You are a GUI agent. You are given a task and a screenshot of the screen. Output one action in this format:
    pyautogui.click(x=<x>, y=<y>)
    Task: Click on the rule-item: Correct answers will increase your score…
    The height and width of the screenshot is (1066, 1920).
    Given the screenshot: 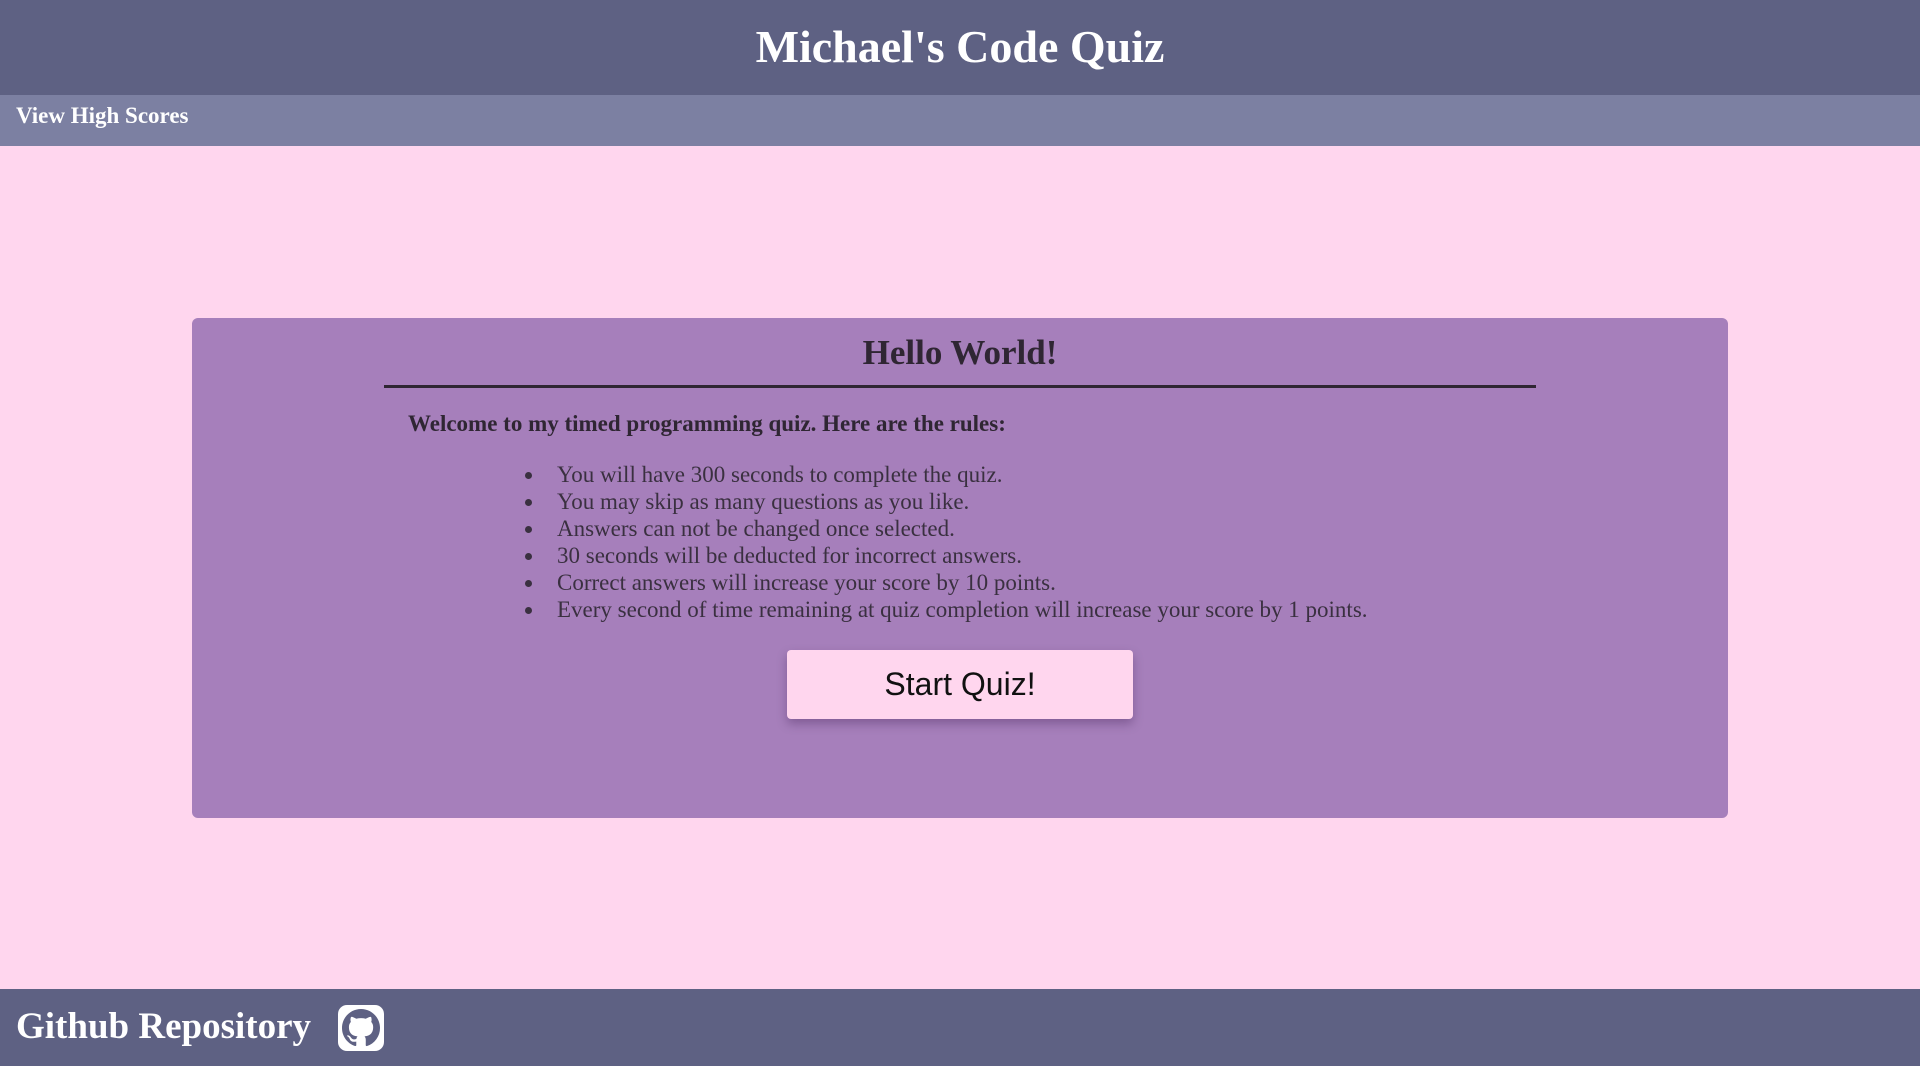 What is the action you would take?
    pyautogui.click(x=956, y=582)
    